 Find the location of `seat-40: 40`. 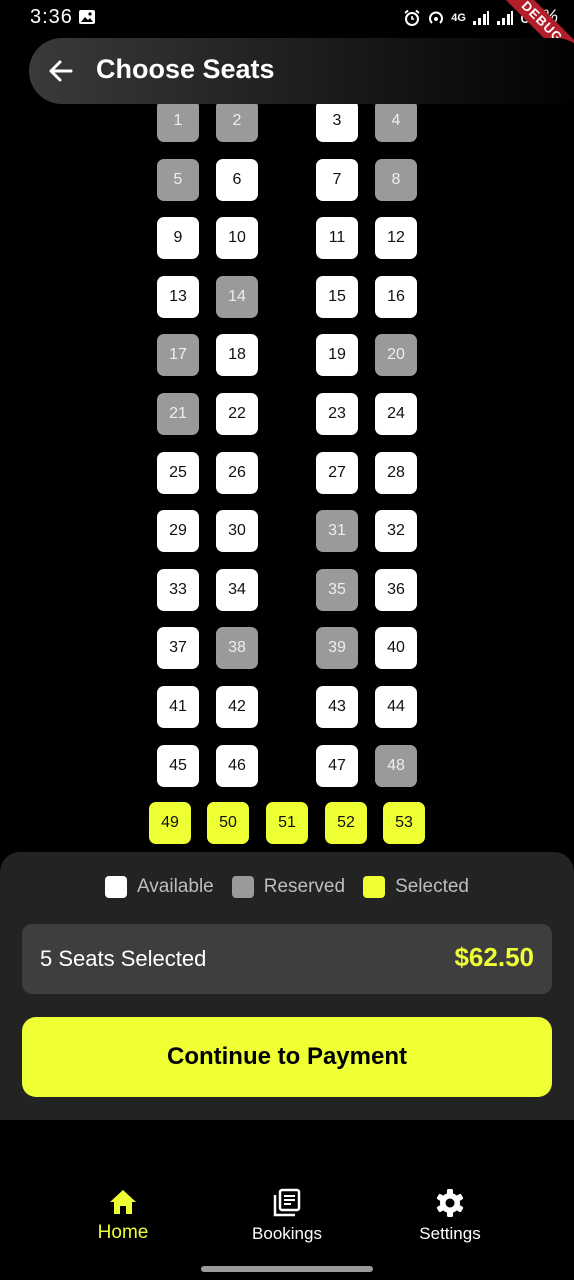

seat-40: 40 is located at coordinates (396, 648).